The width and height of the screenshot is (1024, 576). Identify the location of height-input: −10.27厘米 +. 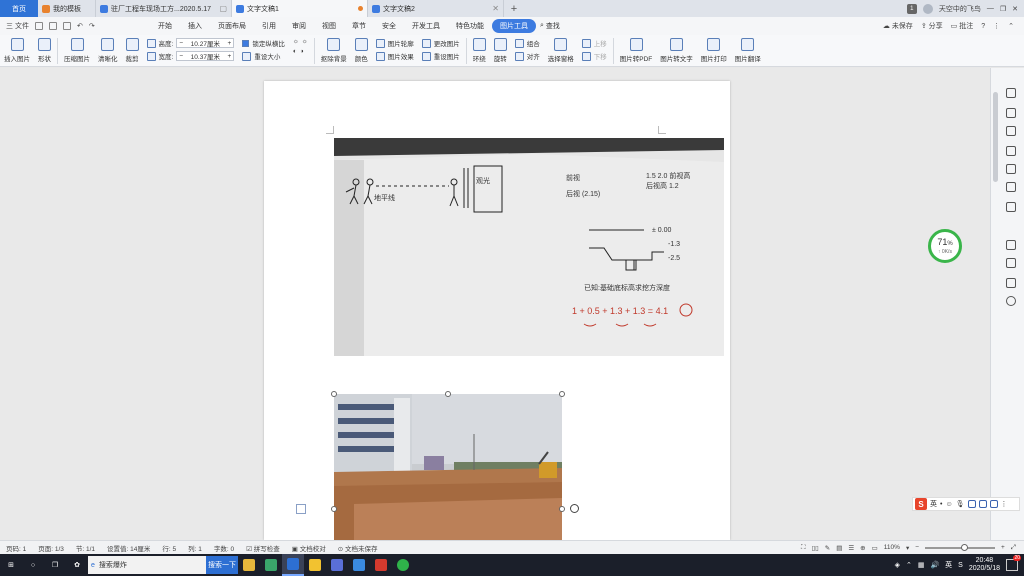
(205, 43).